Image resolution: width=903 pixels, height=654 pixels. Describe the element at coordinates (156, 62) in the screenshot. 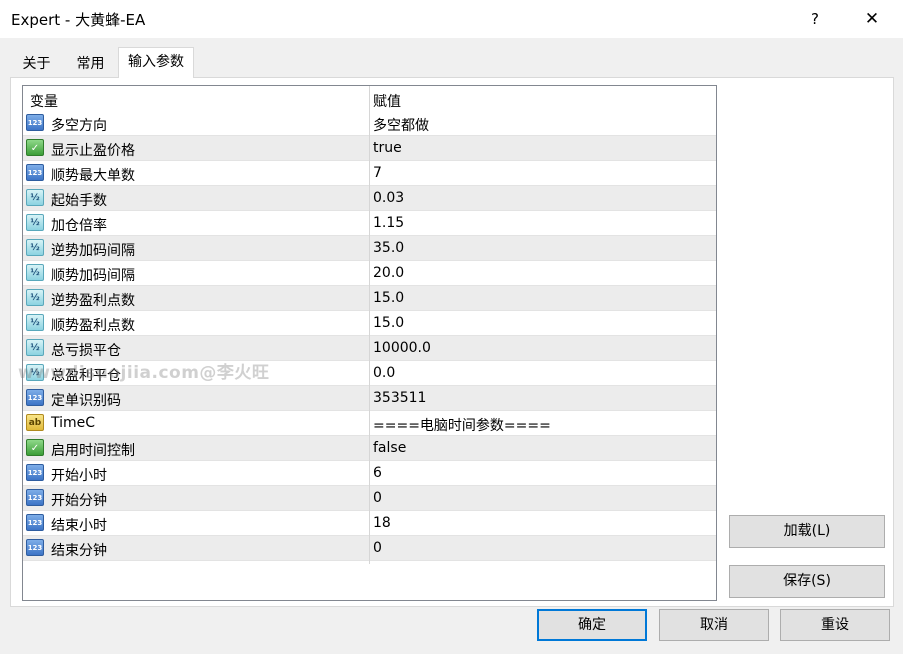

I see `tab-input-parameters: 输入参数` at that location.